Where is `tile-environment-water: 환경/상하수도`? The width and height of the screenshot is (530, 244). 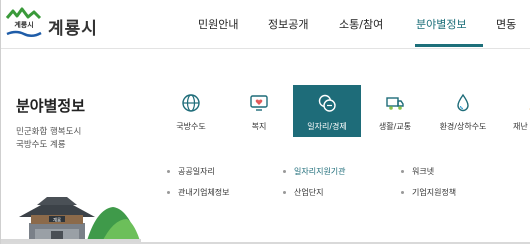 tile-environment-water: 환경/상하수도 is located at coordinates (463, 111).